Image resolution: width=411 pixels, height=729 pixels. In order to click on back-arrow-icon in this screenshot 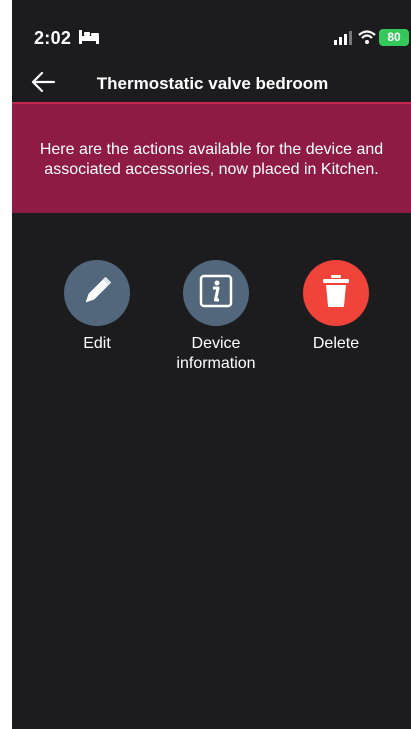, I will do `click(43, 84)`.